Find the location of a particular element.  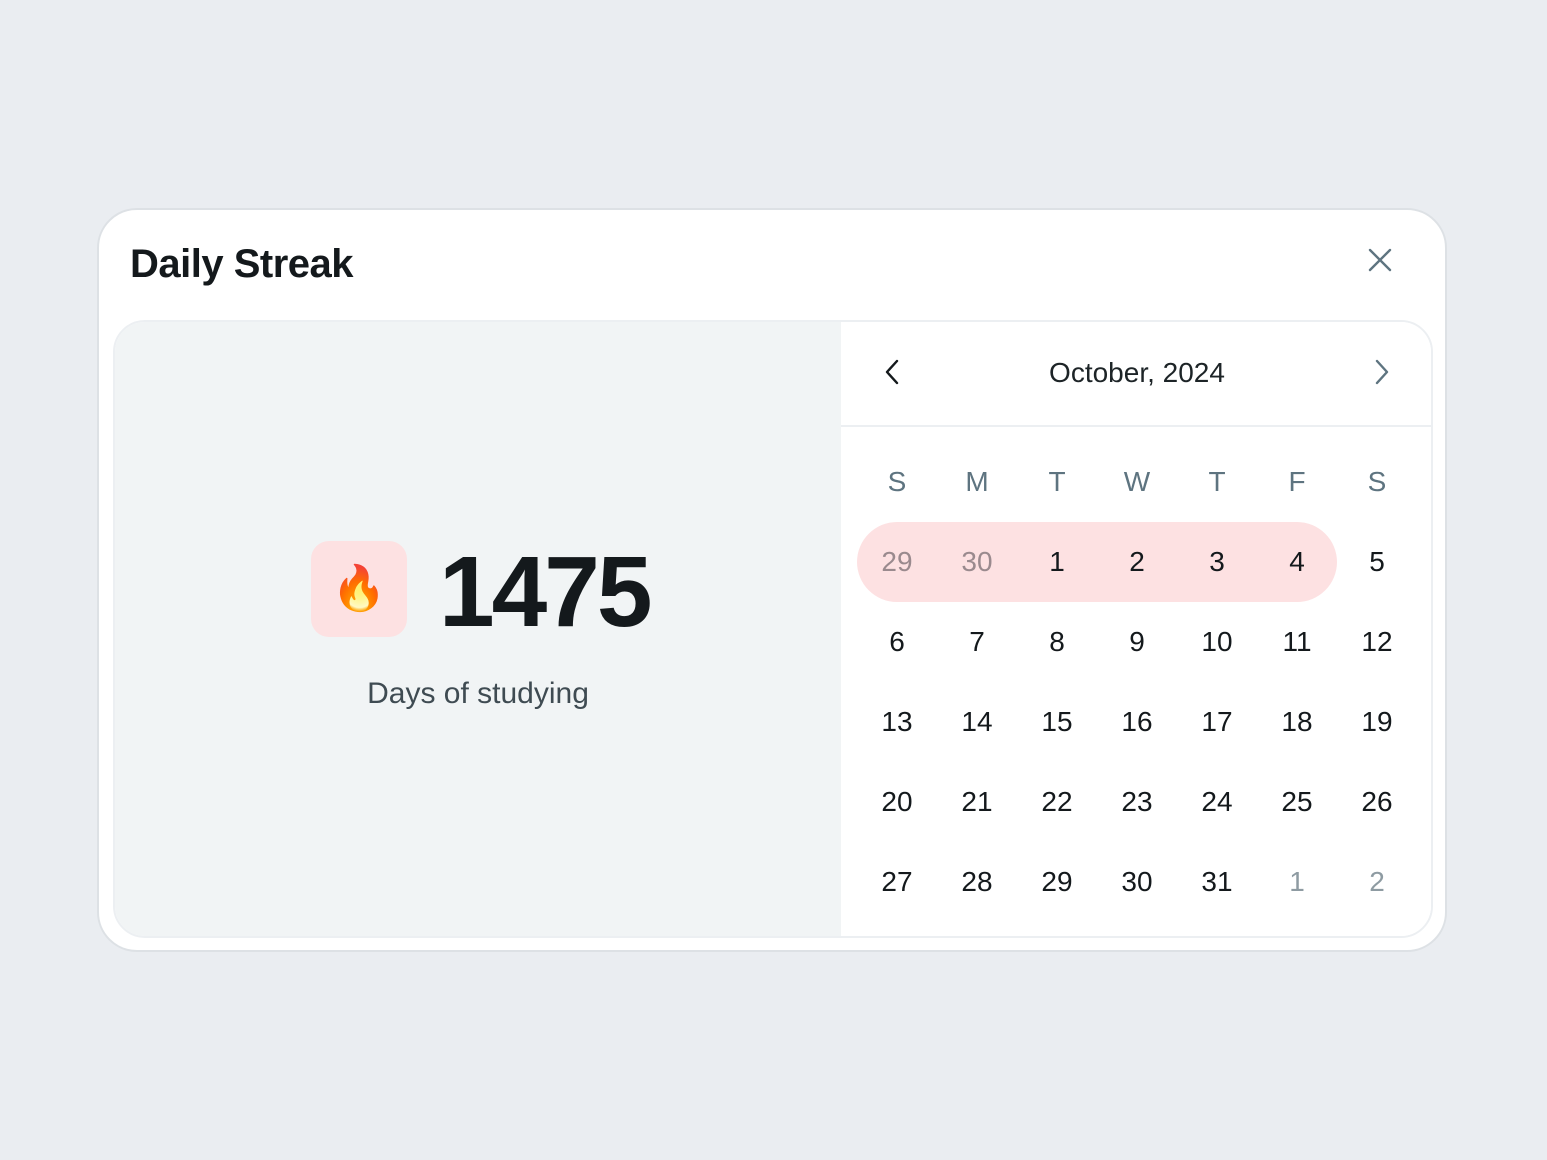

chevron-right-icon is located at coordinates (1382, 372).